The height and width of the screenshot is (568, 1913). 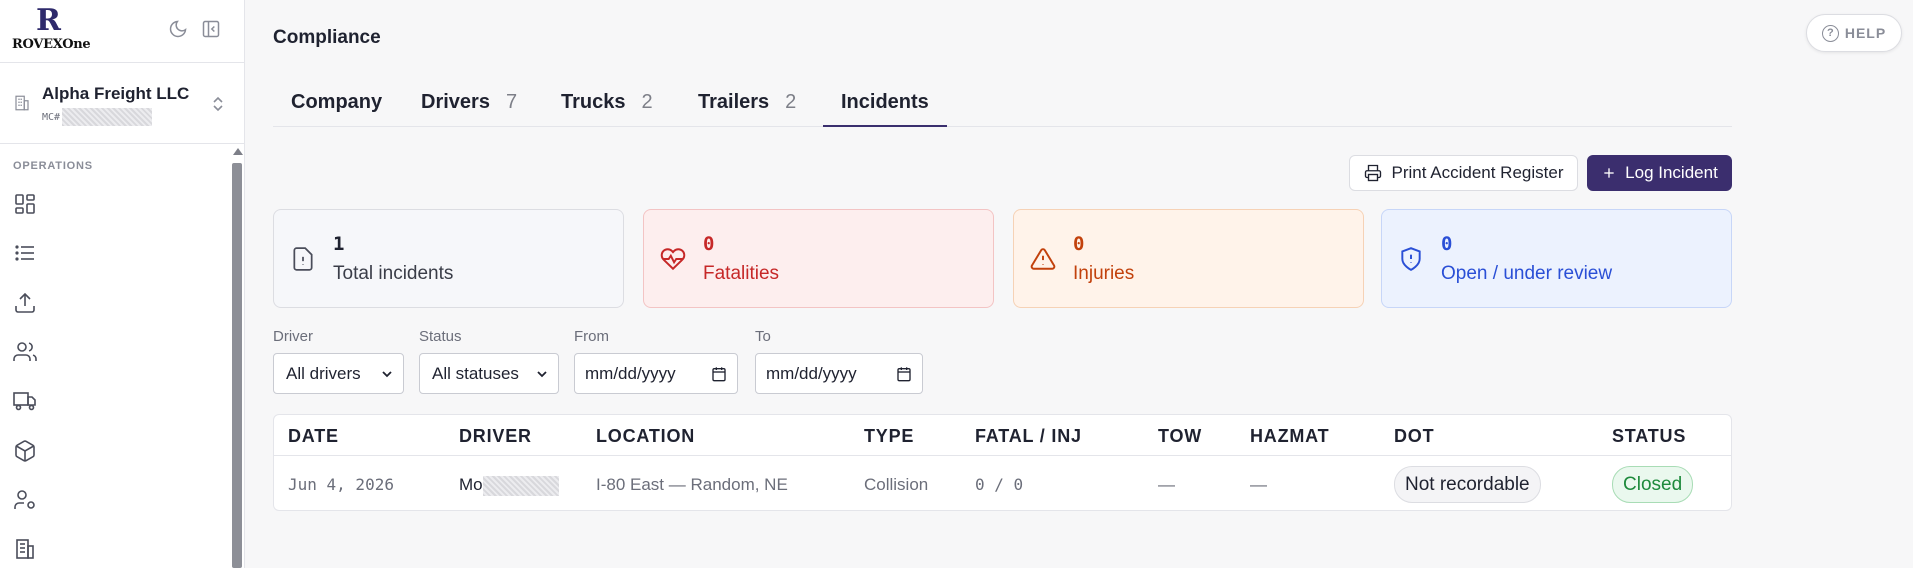 I want to click on log-incident-label: Log Incident, so click(x=1671, y=172).